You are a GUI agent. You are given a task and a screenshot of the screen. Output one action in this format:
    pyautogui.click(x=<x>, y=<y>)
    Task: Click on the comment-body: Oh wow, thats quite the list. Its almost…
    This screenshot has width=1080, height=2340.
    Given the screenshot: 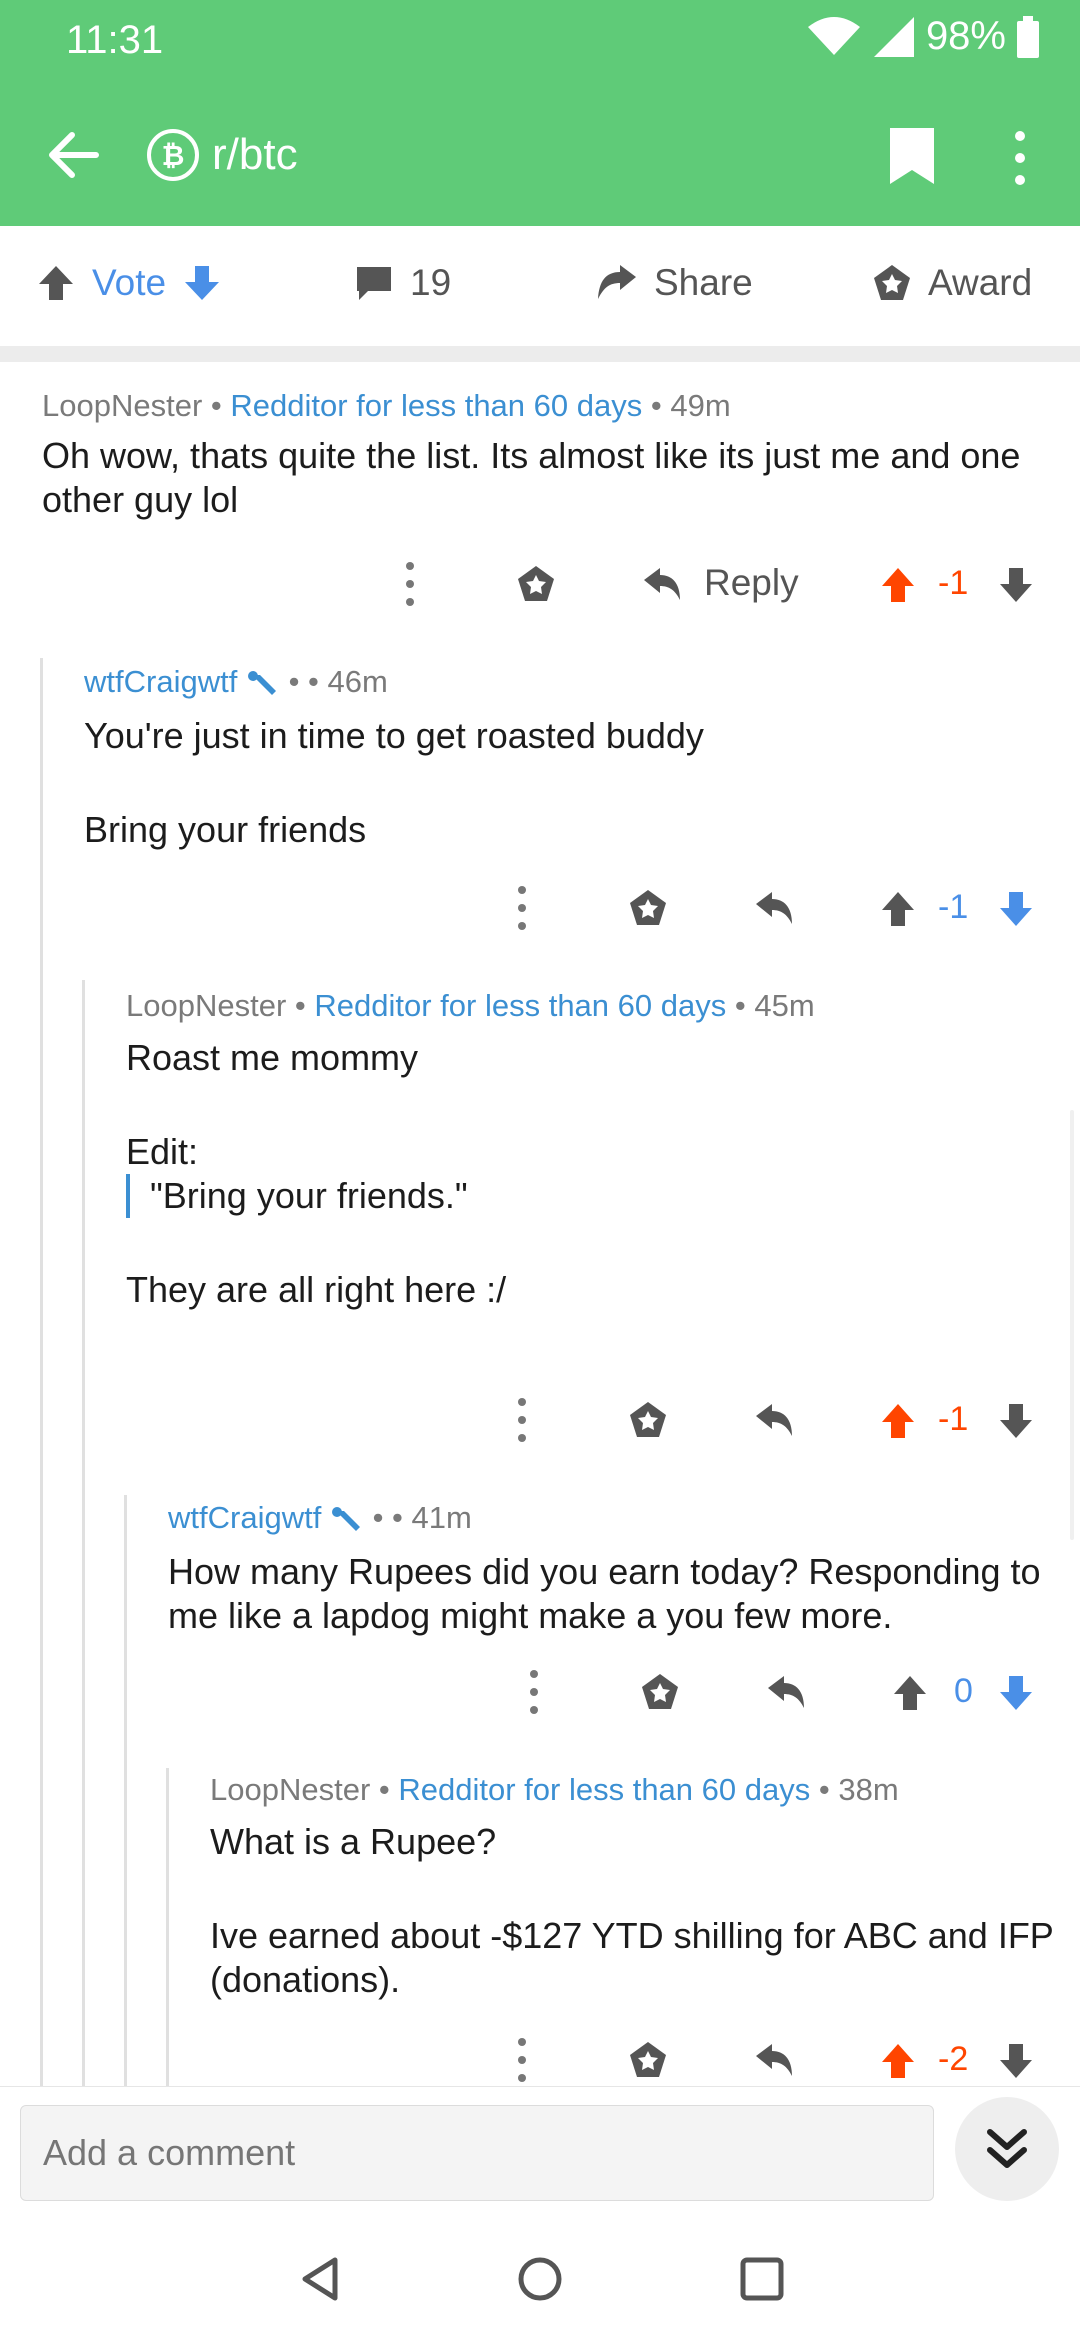 What is the action you would take?
    pyautogui.click(x=552, y=478)
    